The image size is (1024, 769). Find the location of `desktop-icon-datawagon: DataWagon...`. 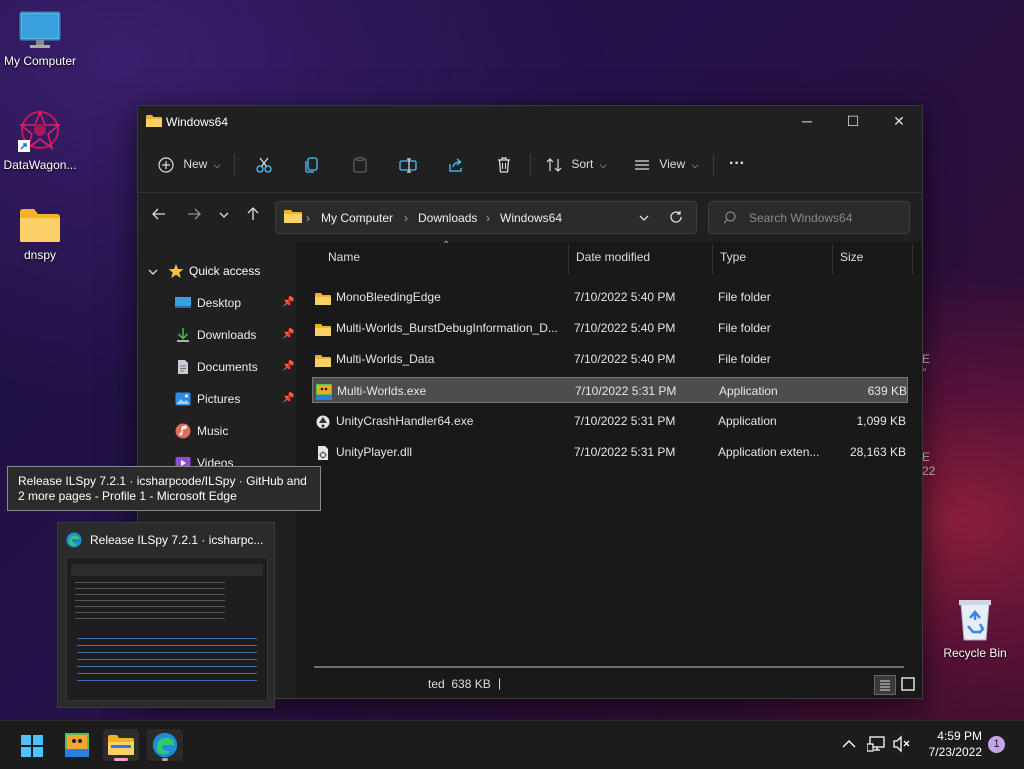

desktop-icon-datawagon: DataWagon... is located at coordinates (40, 140).